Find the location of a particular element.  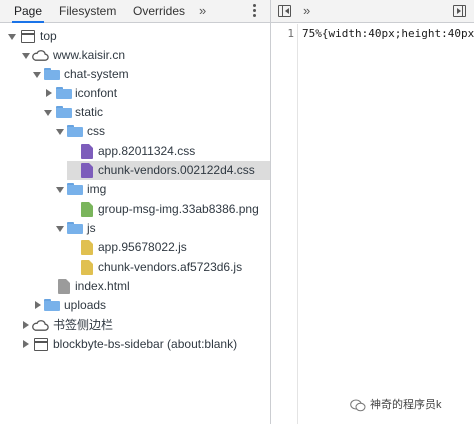

tree-item-label: blockbyte-bs-sidebar (about:blank) is located at coordinates (145, 344).